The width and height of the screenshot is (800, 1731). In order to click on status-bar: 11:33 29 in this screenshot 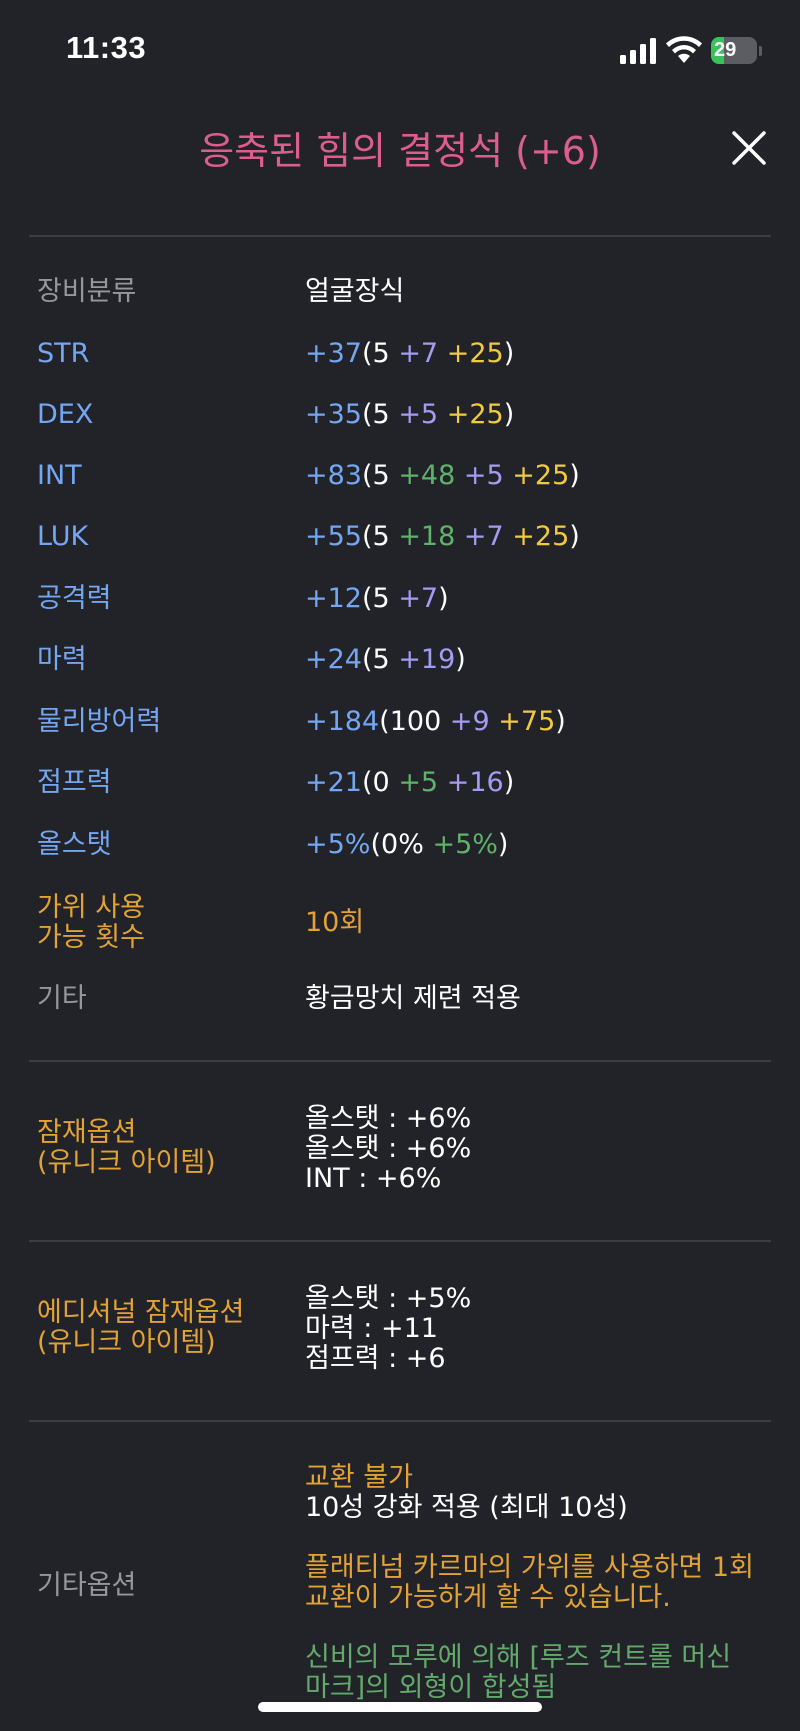, I will do `click(400, 50)`.